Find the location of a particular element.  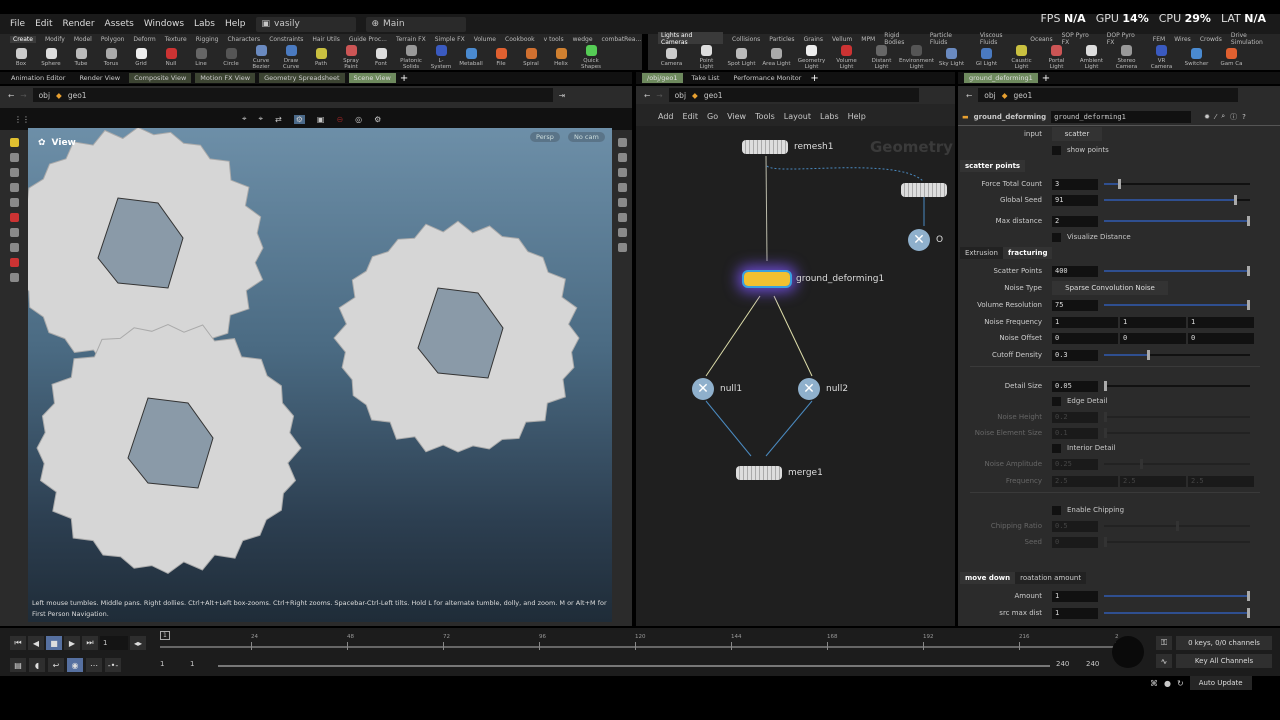

menu-windows: Windows is located at coordinates (164, 24).